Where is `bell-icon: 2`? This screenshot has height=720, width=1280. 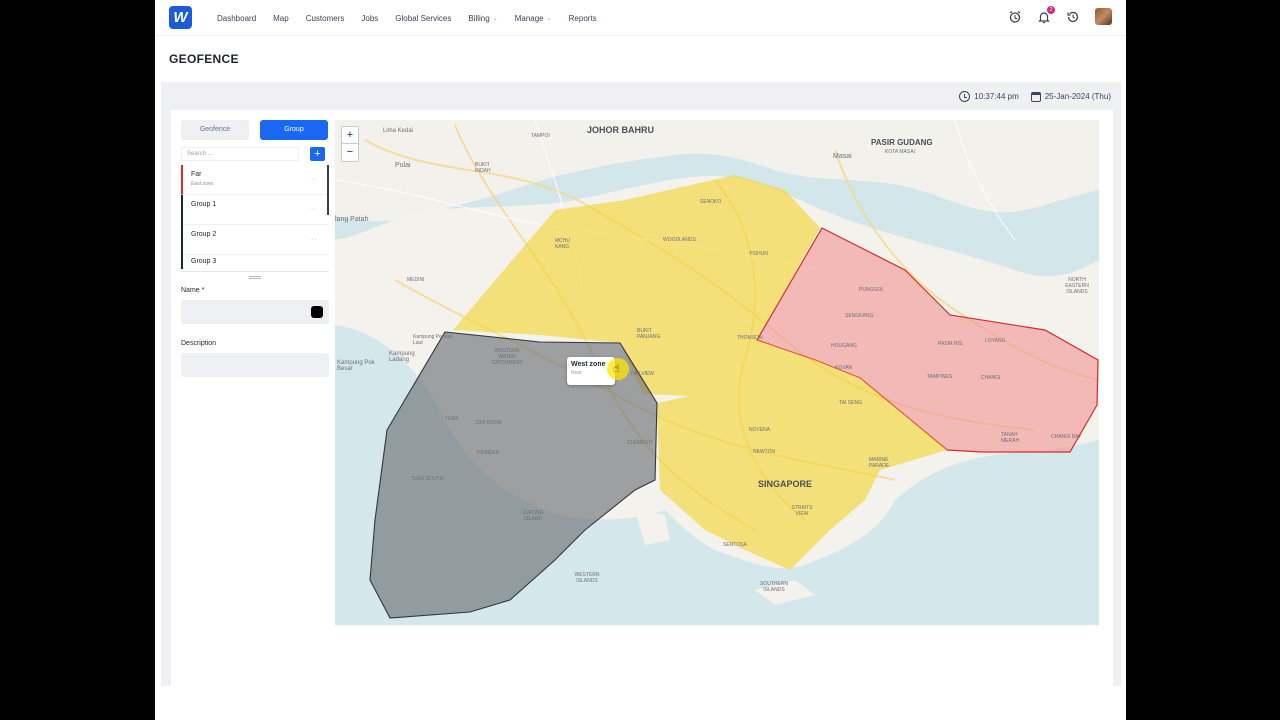 bell-icon: 2 is located at coordinates (1046, 14).